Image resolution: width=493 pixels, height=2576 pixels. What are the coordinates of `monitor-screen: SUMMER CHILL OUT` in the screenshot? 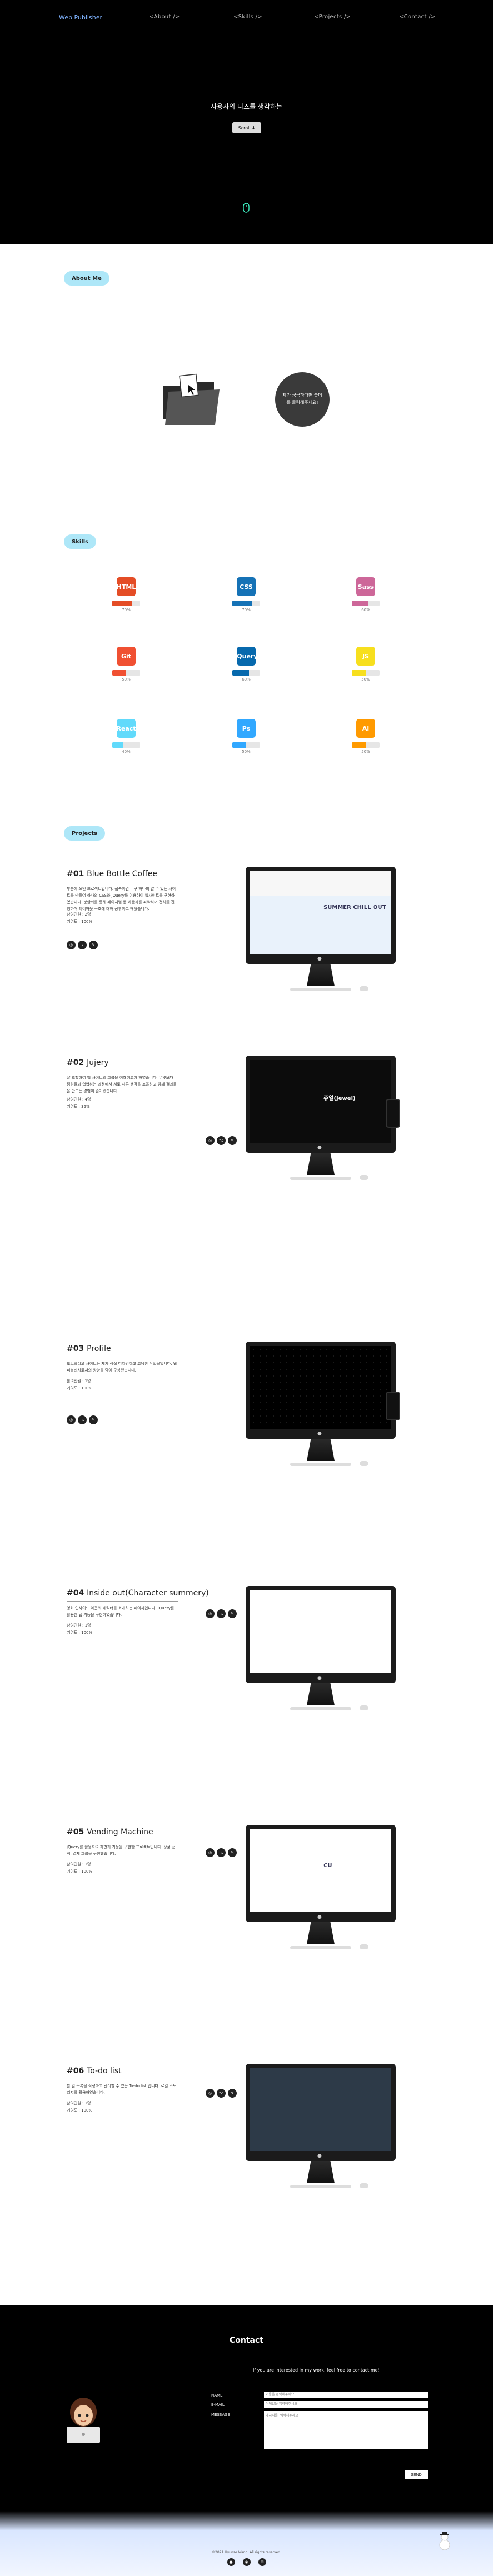 It's located at (321, 915).